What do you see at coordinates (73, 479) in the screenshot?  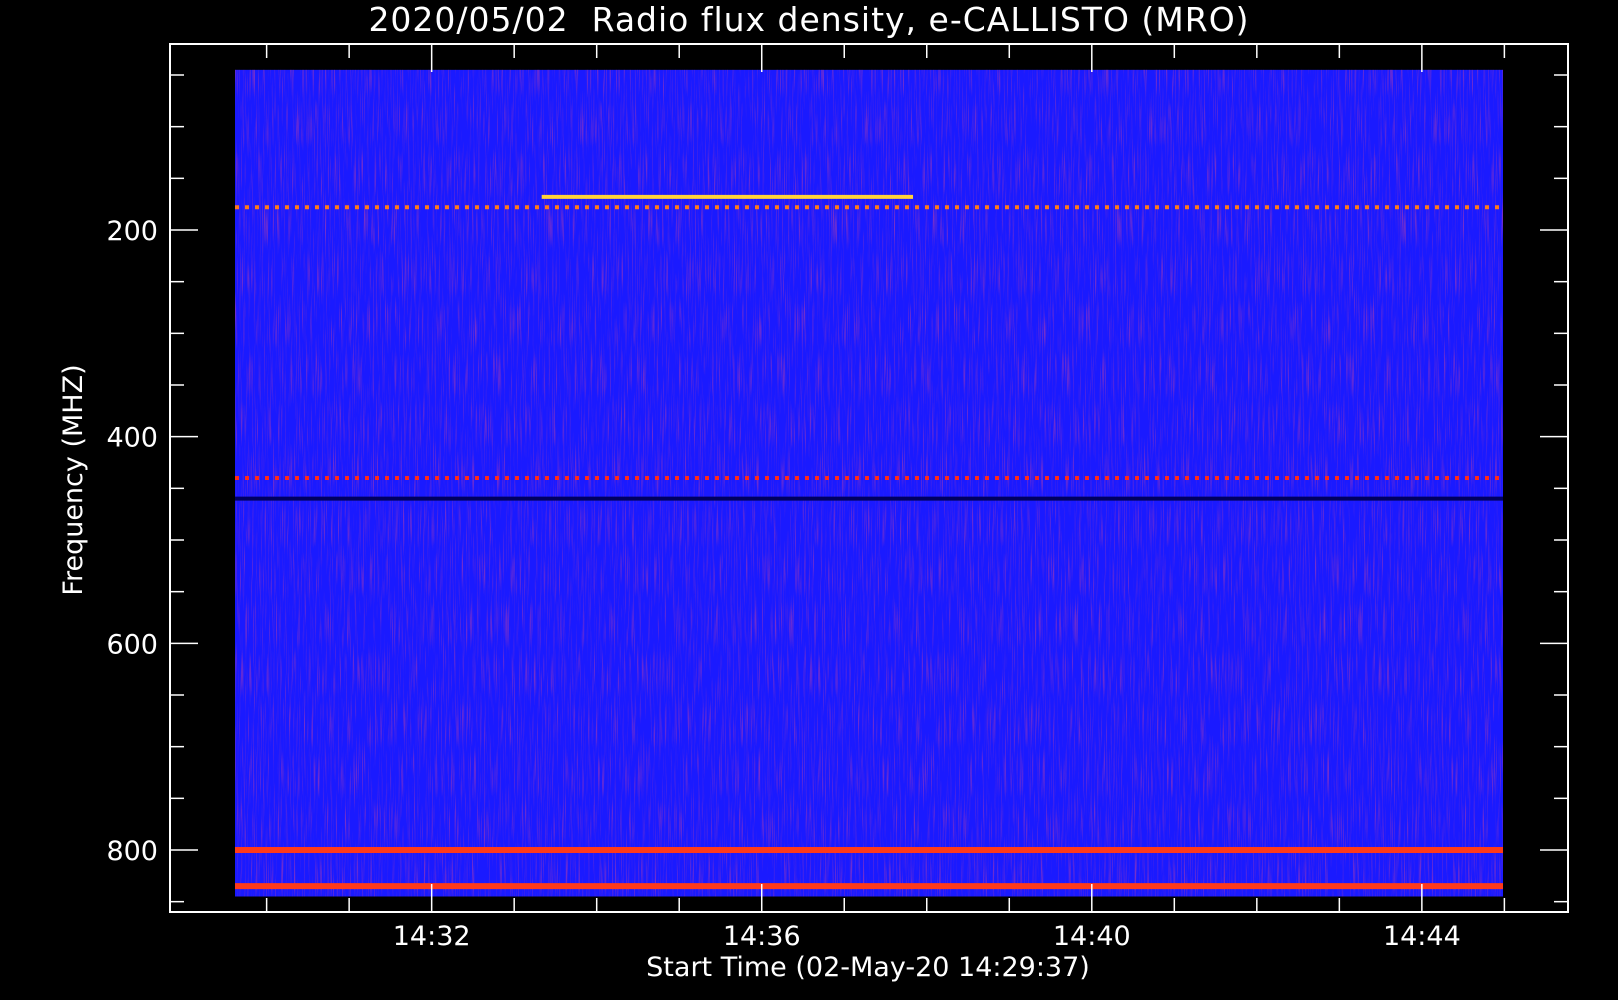 I see `y-axis-label: Frequency (MHZ)` at bounding box center [73, 479].